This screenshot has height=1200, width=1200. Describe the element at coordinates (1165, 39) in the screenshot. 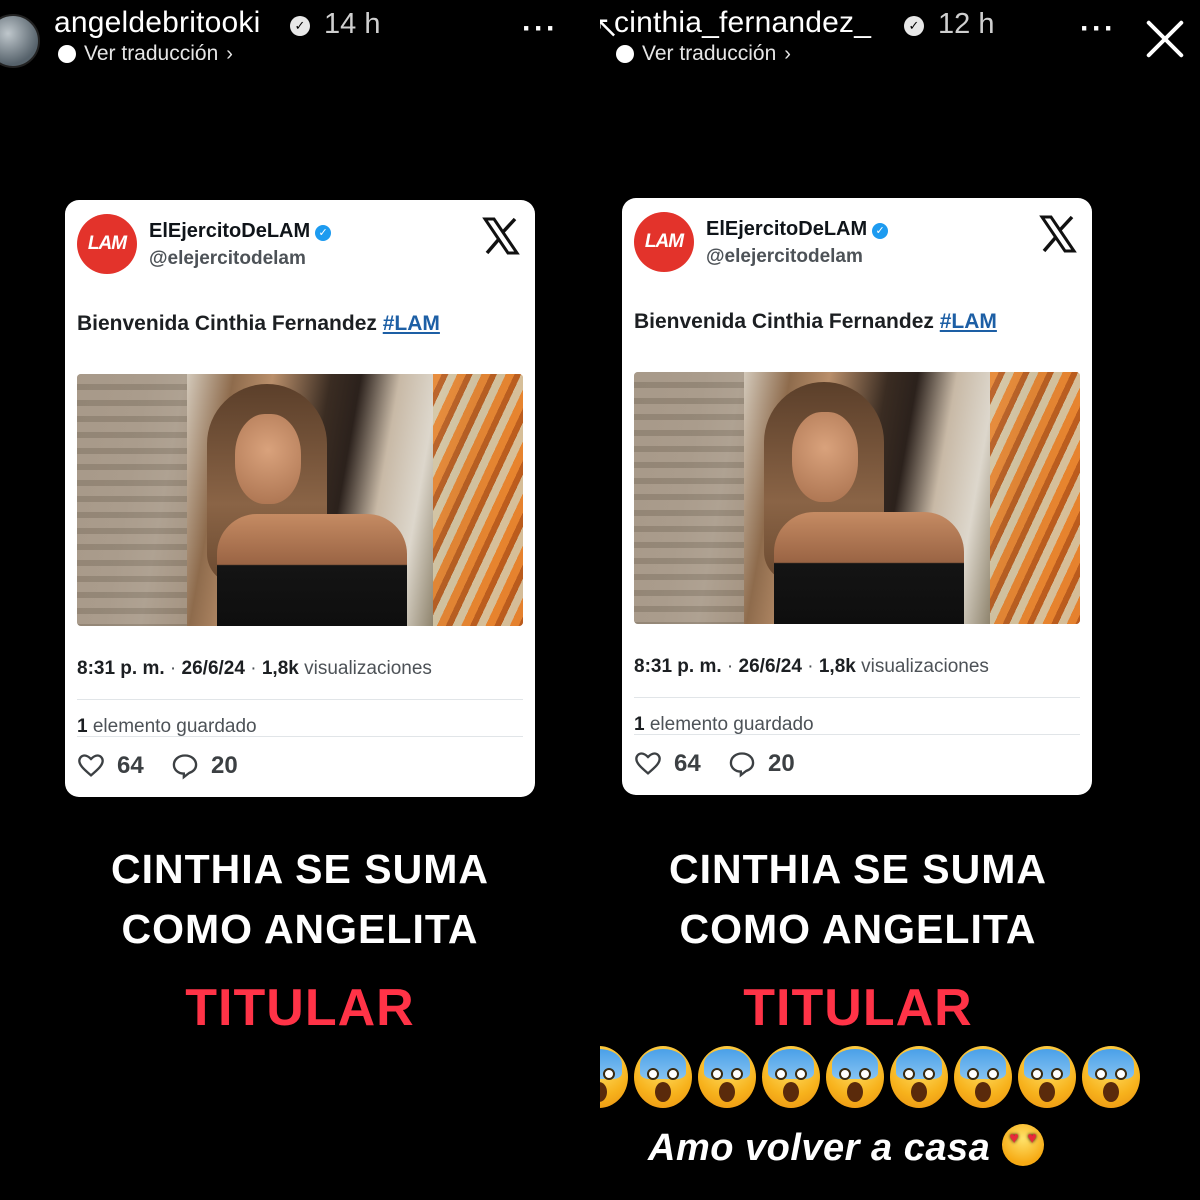

I see `close-icon` at that location.